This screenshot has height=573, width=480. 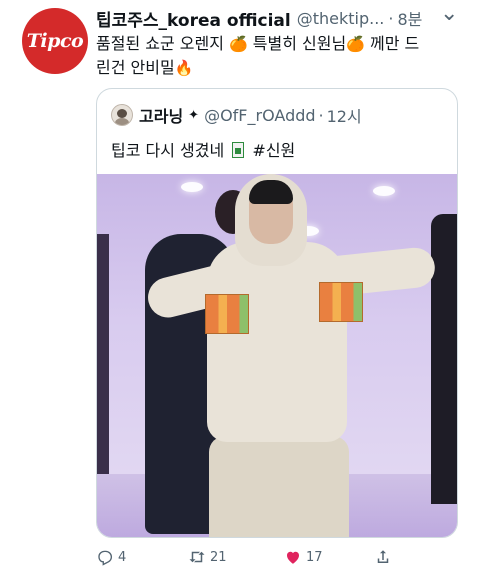 What do you see at coordinates (238, 150) in the screenshot?
I see `juice-box-icon` at bounding box center [238, 150].